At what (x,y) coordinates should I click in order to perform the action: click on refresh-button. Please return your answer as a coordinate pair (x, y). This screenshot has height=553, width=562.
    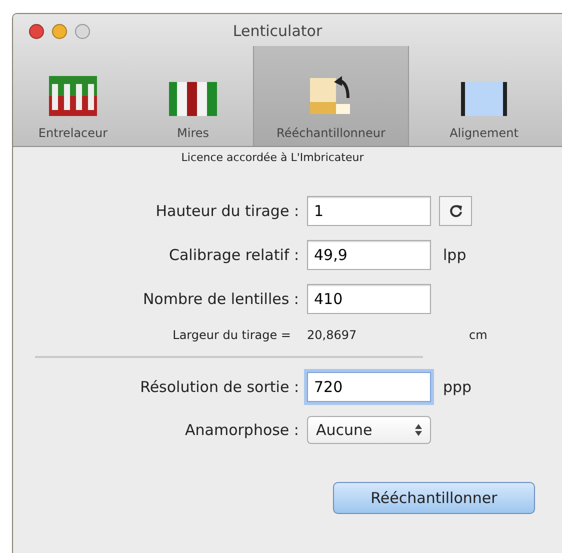
    Looking at the image, I should click on (455, 211).